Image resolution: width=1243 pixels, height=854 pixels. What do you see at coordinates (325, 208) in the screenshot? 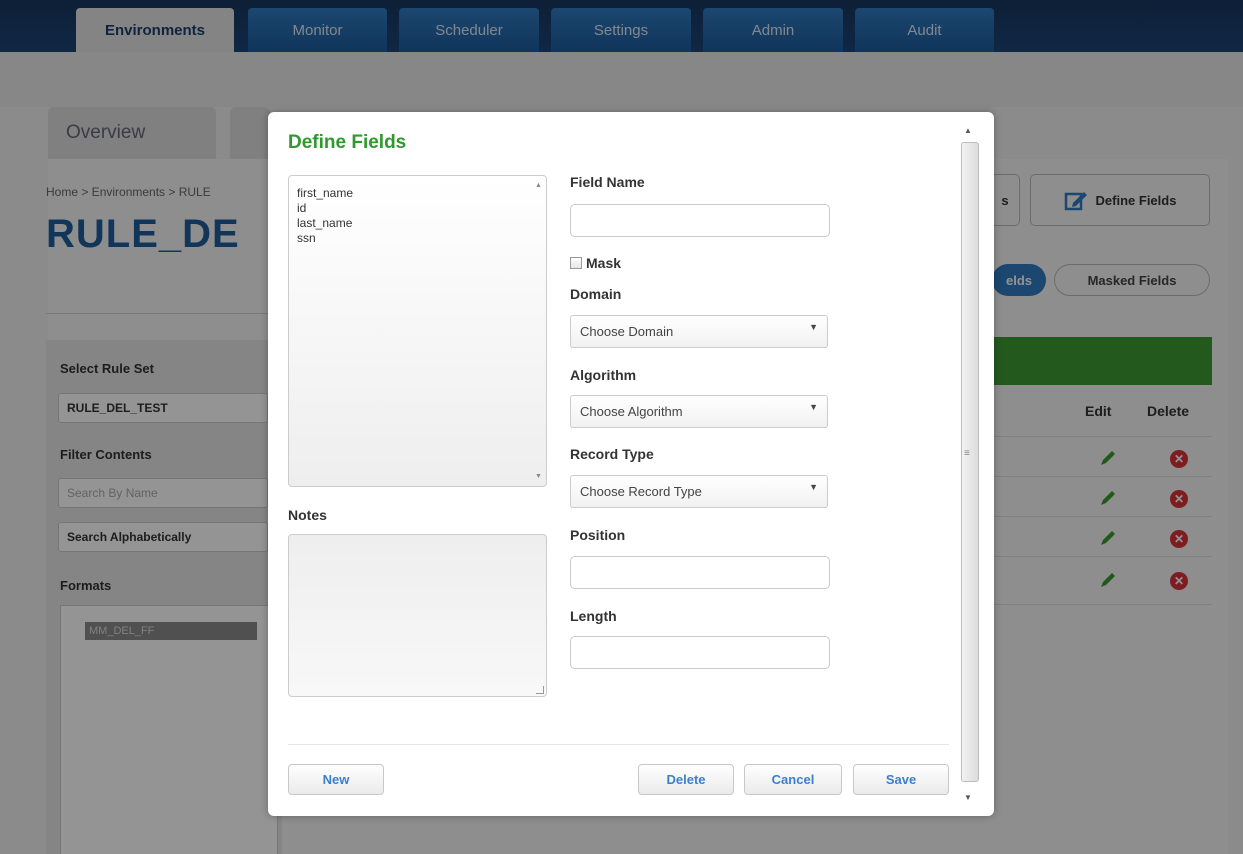
I see `field-list-item: id` at bounding box center [325, 208].